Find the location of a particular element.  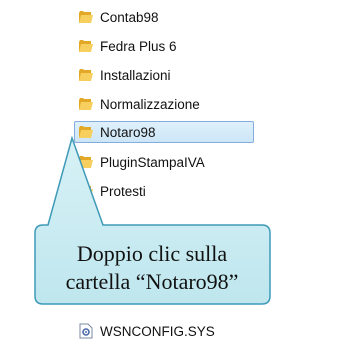

folder-label: Notaro98 is located at coordinates (128, 132).